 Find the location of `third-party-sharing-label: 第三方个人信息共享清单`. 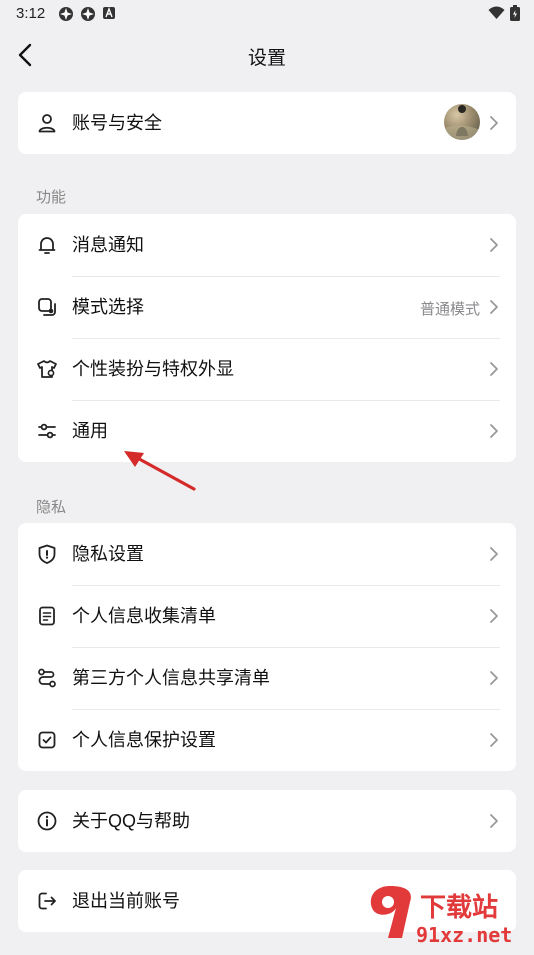

third-party-sharing-label: 第三方个人信息共享清单 is located at coordinates (171, 678).